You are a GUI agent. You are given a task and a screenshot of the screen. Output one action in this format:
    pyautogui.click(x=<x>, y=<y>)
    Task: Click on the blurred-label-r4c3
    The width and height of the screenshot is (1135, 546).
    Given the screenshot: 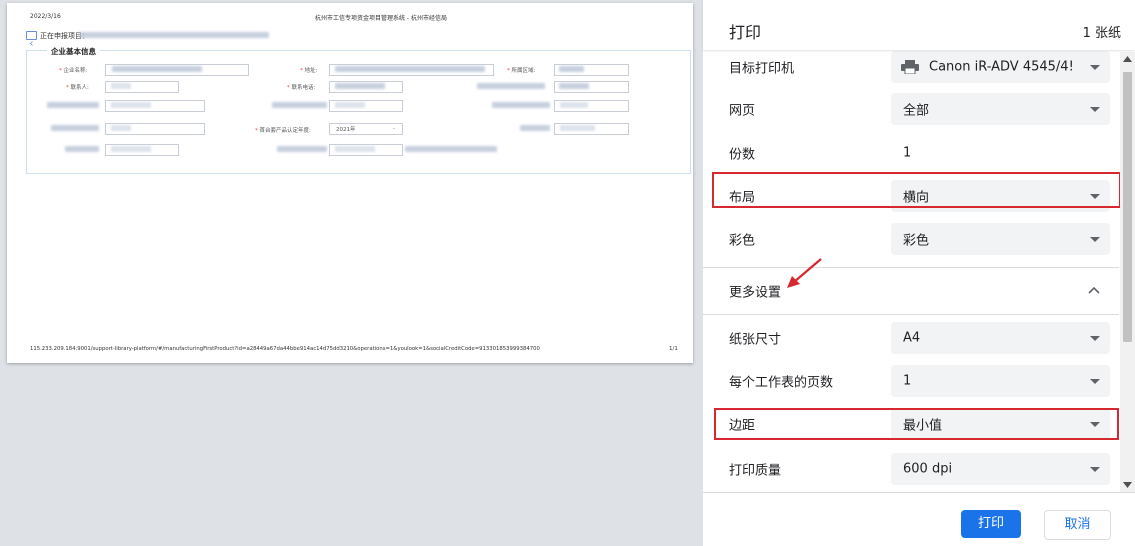 What is the action you would take?
    pyautogui.click(x=535, y=128)
    